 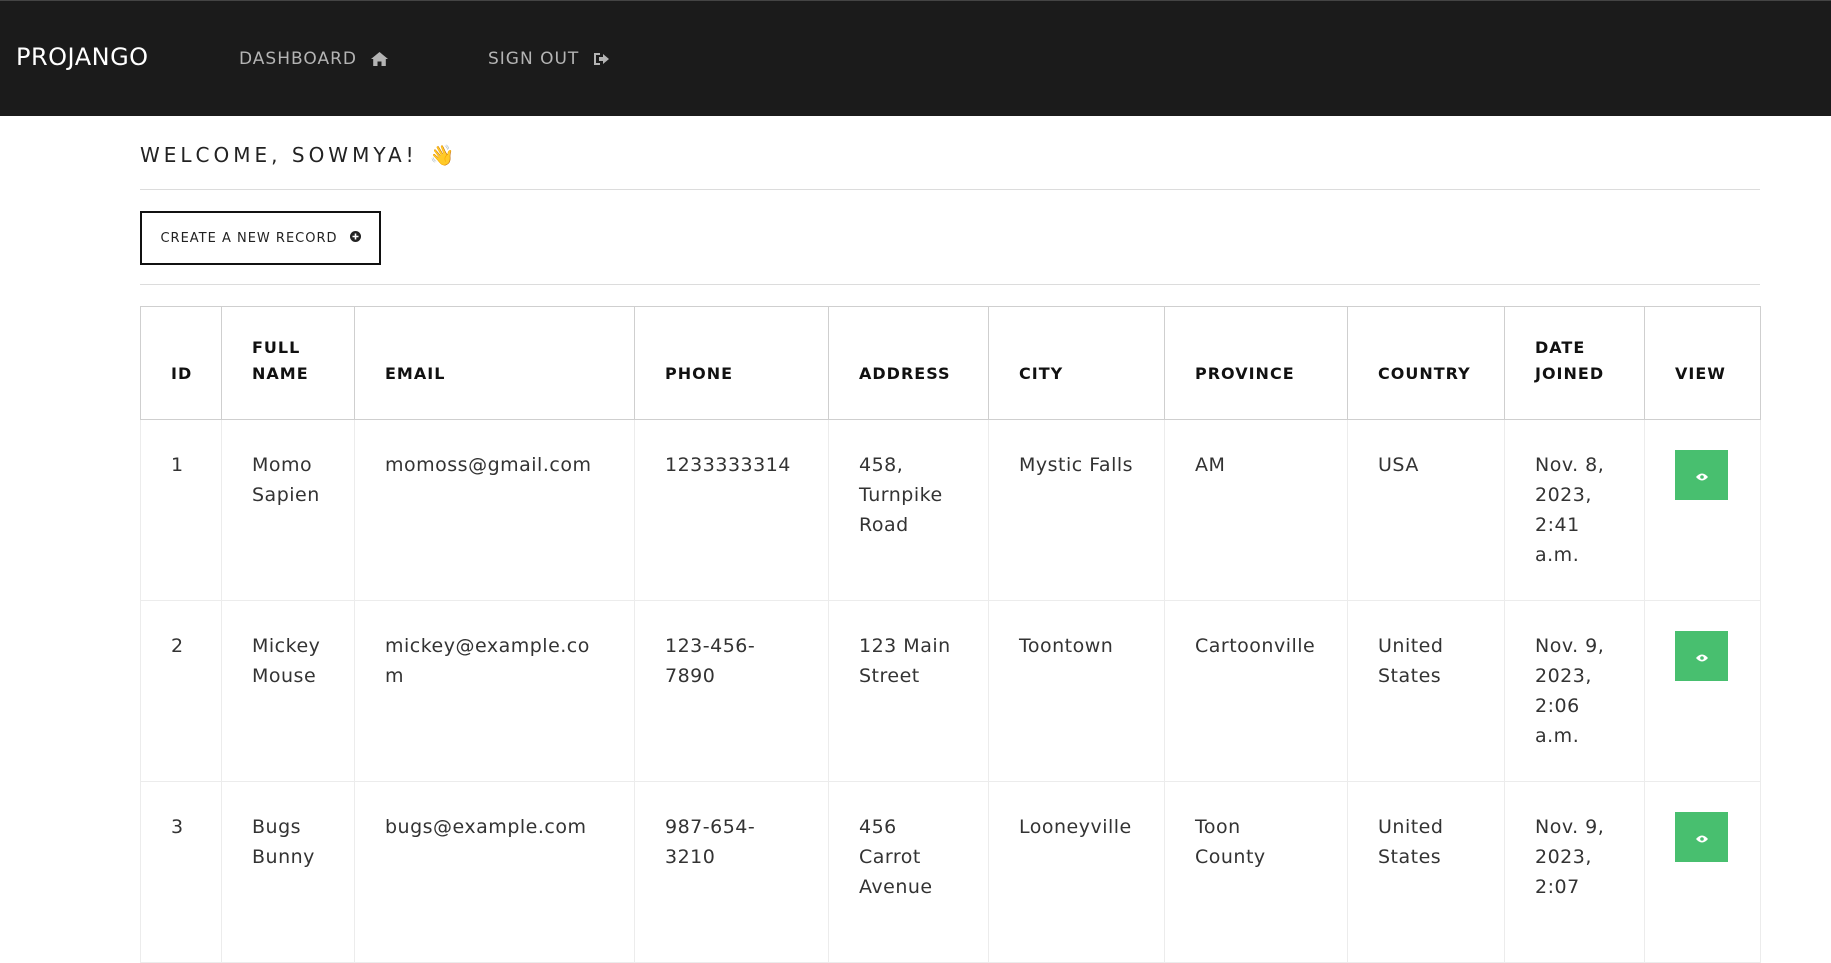 I want to click on nav-signout-link: SIGN OUT, so click(x=549, y=59).